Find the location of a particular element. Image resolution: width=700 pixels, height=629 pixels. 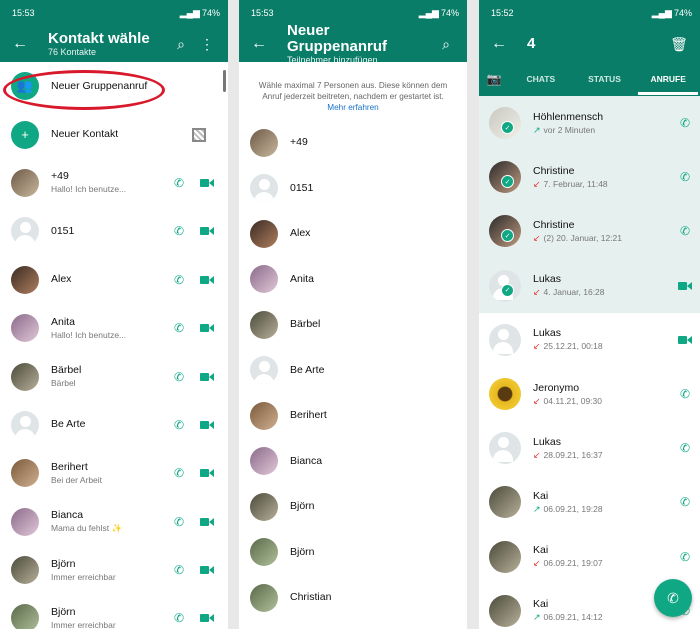

new-contact-item: + Neuer Kontakt is located at coordinates (114, 134).